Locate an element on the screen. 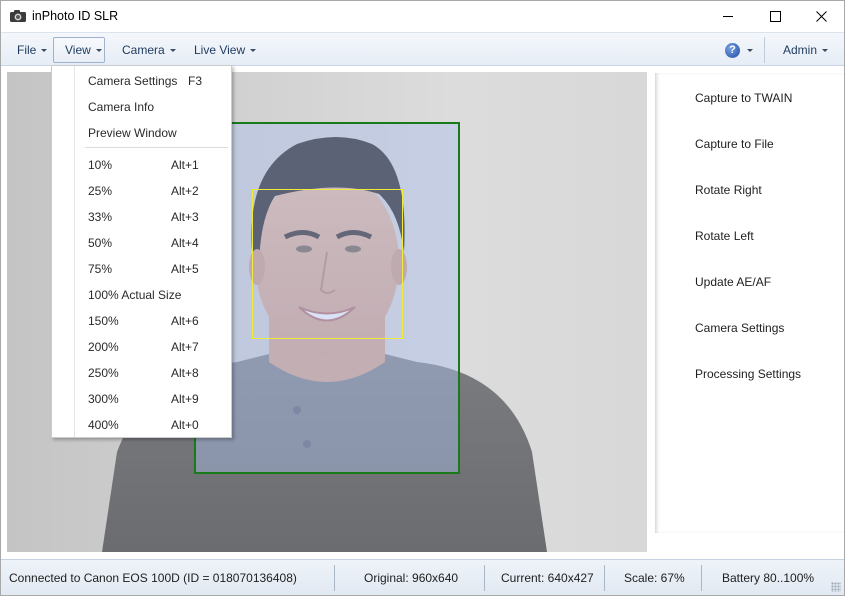 This screenshot has height=596, width=845. rotate-left-button: Rotate Left is located at coordinates (724, 236).